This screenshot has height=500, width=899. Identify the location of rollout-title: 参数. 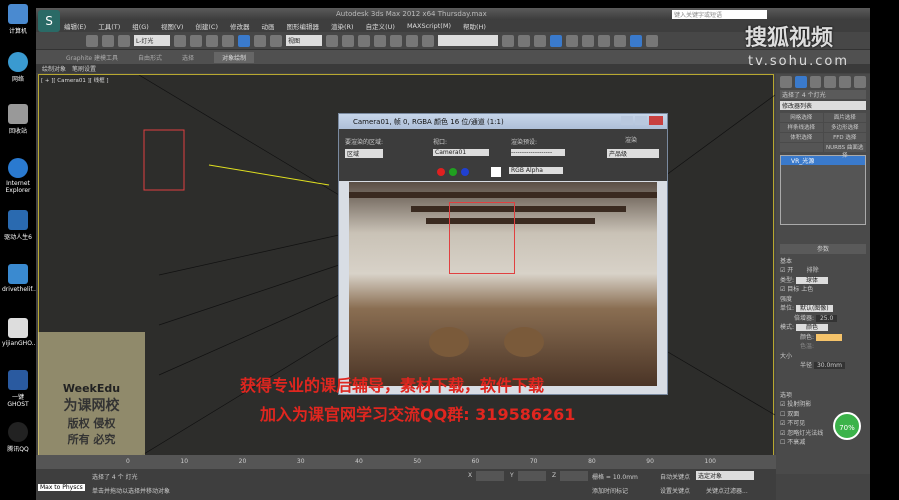
(823, 249).